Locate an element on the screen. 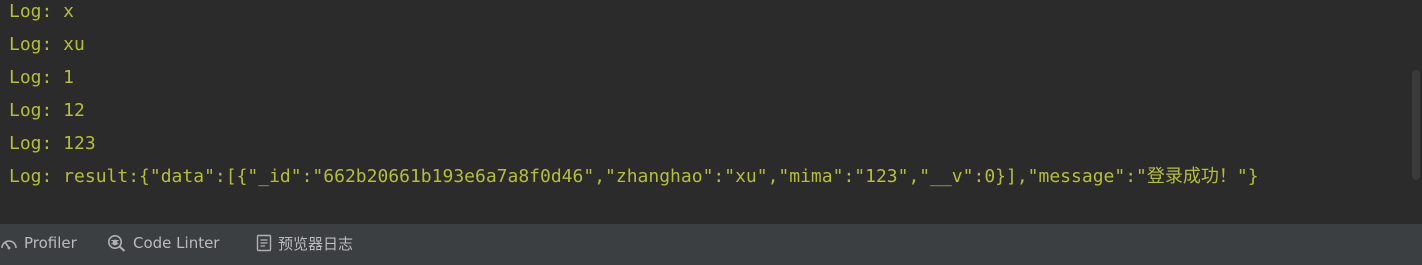 This screenshot has height=265, width=1422. tab-previewer-log: 预览器日志 is located at coordinates (304, 243).